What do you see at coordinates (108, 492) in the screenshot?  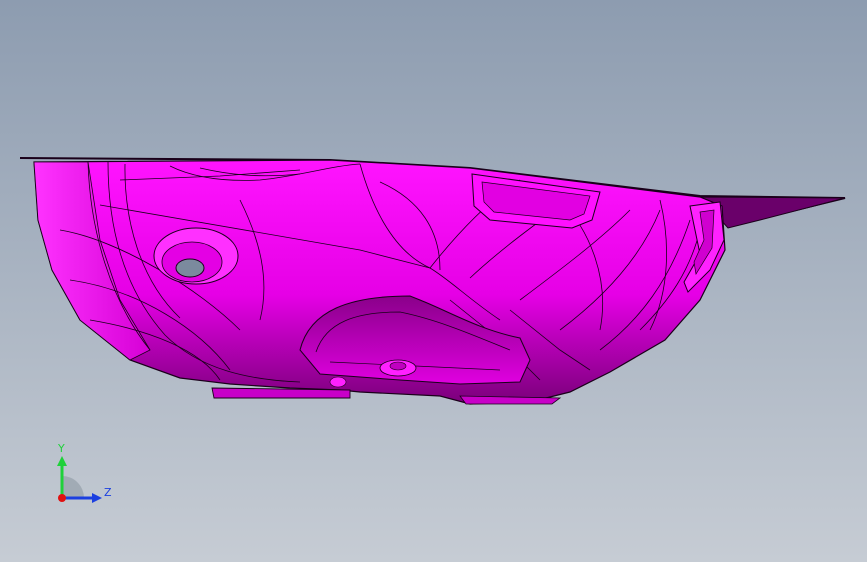 I see `z-axis-label: Z` at bounding box center [108, 492].